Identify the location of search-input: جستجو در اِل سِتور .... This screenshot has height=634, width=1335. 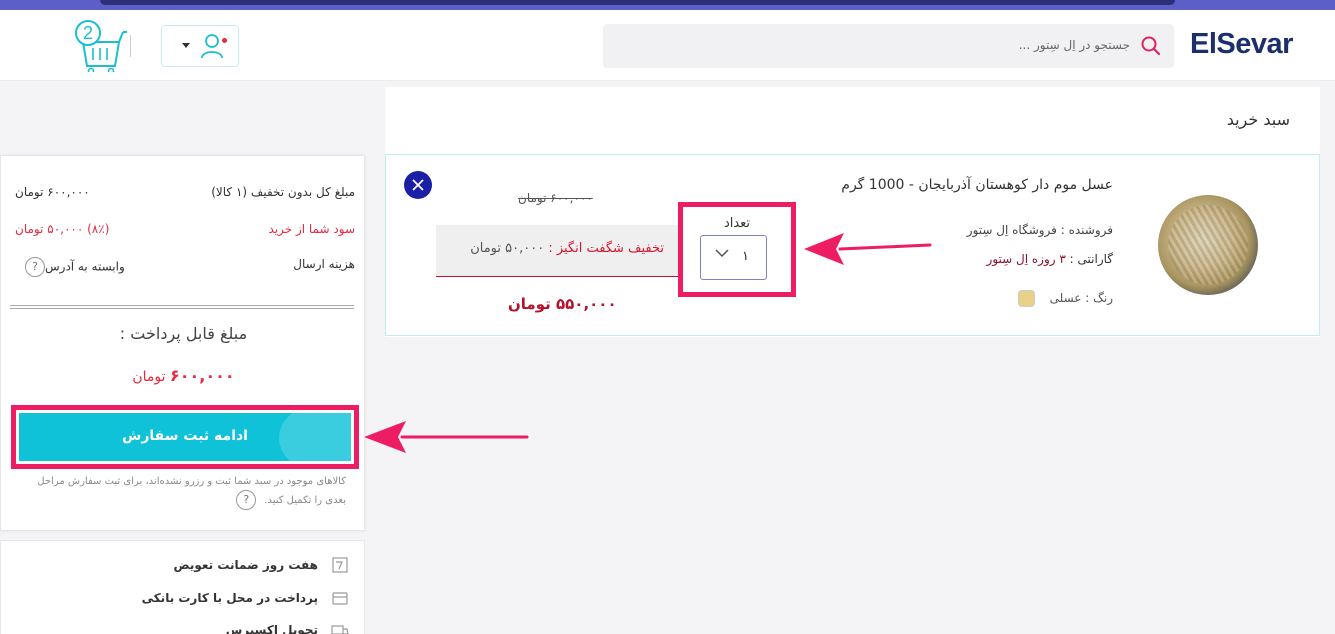
(888, 46).